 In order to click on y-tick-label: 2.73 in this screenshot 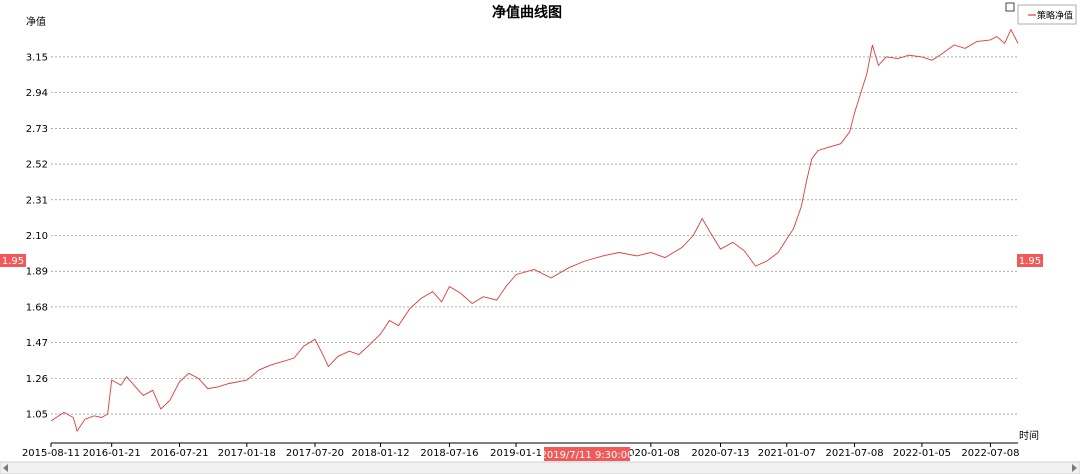, I will do `click(37, 129)`.